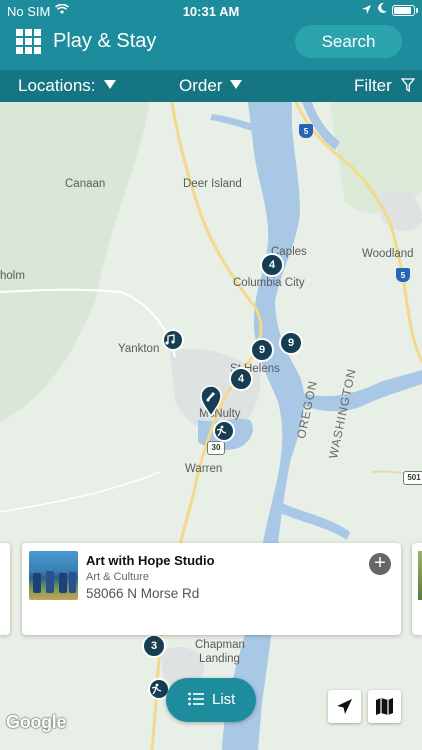 The height and width of the screenshot is (750, 422). I want to click on page-title: Play & Stay, so click(105, 41).